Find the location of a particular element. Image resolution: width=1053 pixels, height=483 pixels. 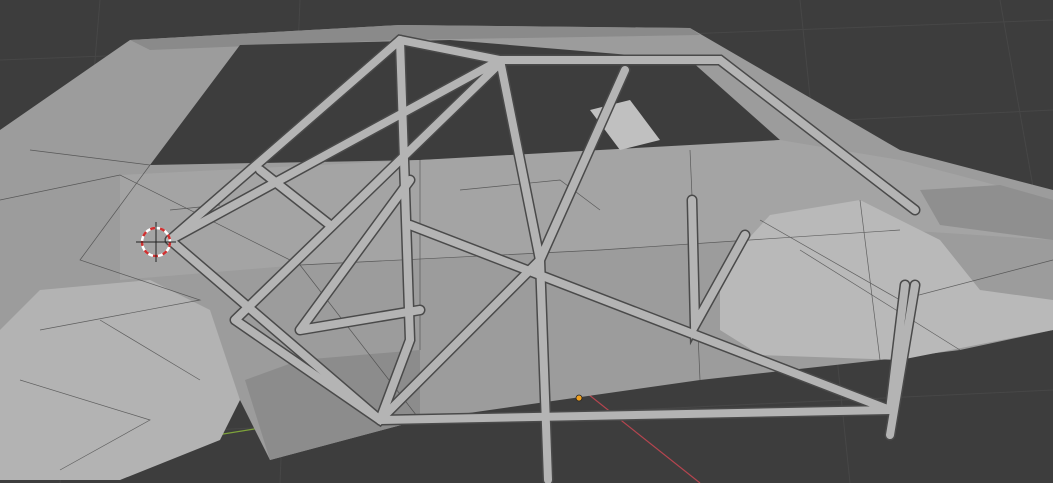

object-origin-icon is located at coordinates (579, 398).